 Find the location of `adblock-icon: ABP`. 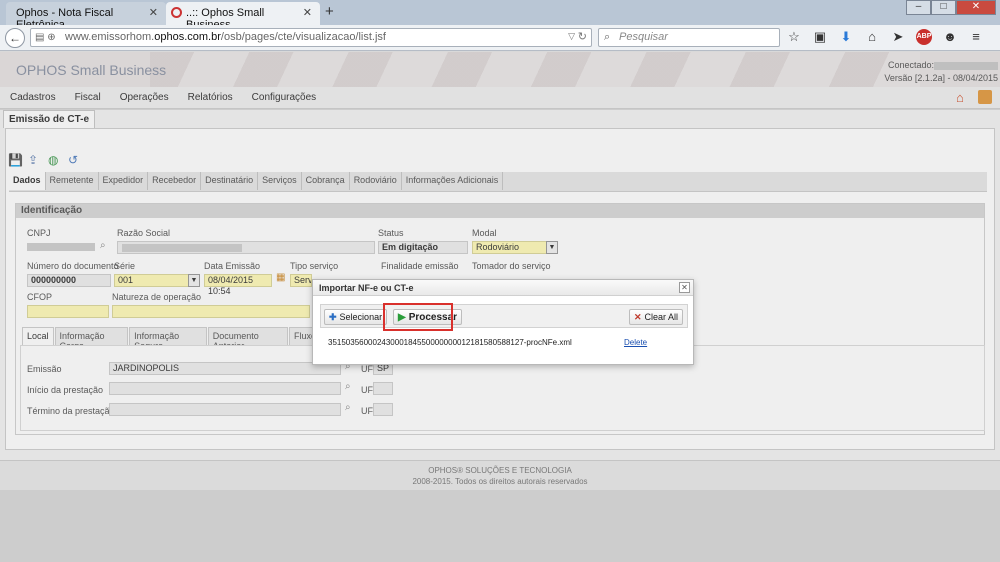

adblock-icon: ABP is located at coordinates (924, 37).